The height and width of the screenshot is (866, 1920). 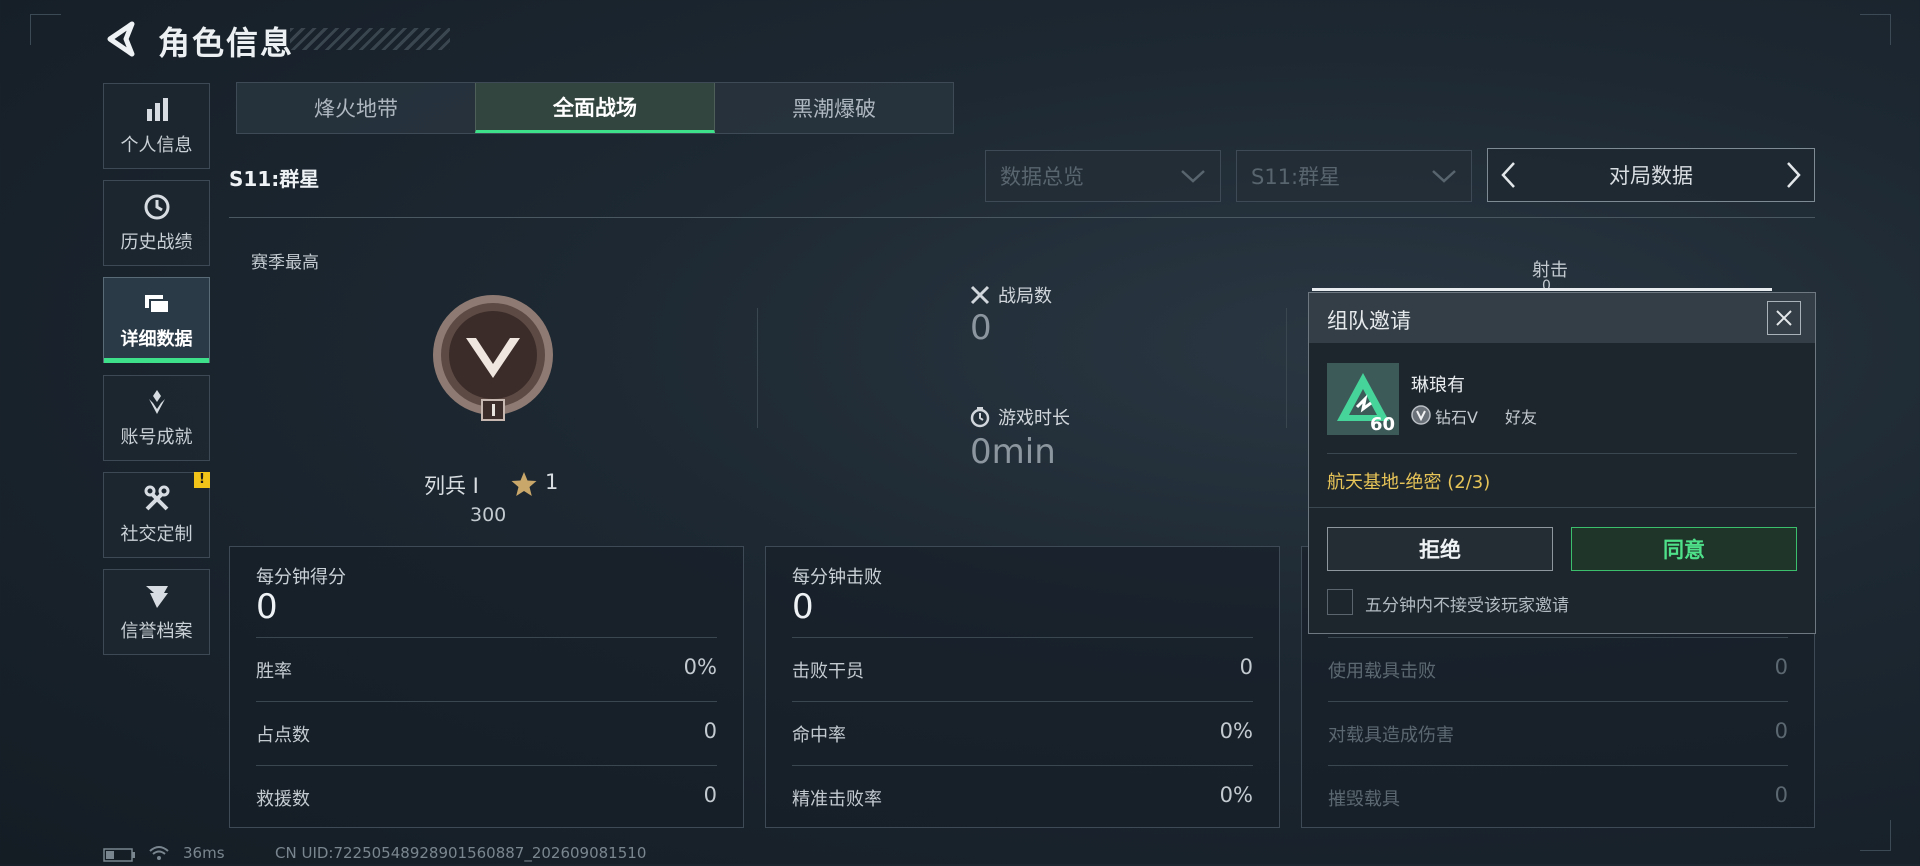 What do you see at coordinates (981, 328) in the screenshot?
I see `matches-value: 0` at bounding box center [981, 328].